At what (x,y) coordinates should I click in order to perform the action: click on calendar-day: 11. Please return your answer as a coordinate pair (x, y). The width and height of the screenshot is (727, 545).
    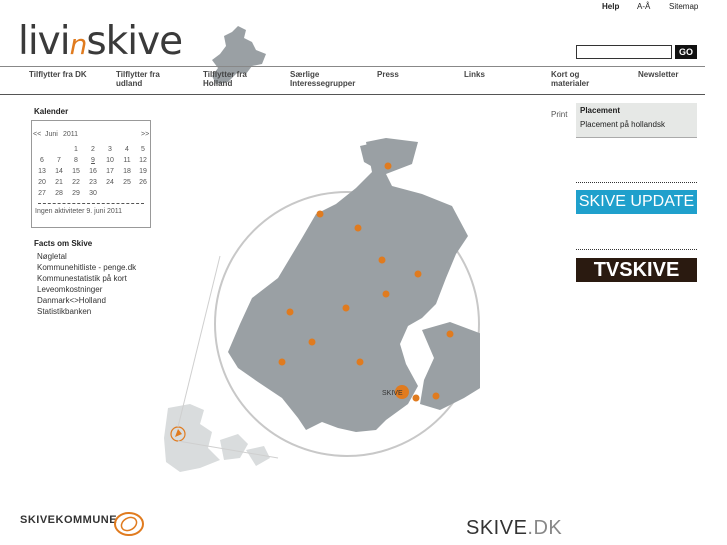
    Looking at the image, I should click on (127, 160).